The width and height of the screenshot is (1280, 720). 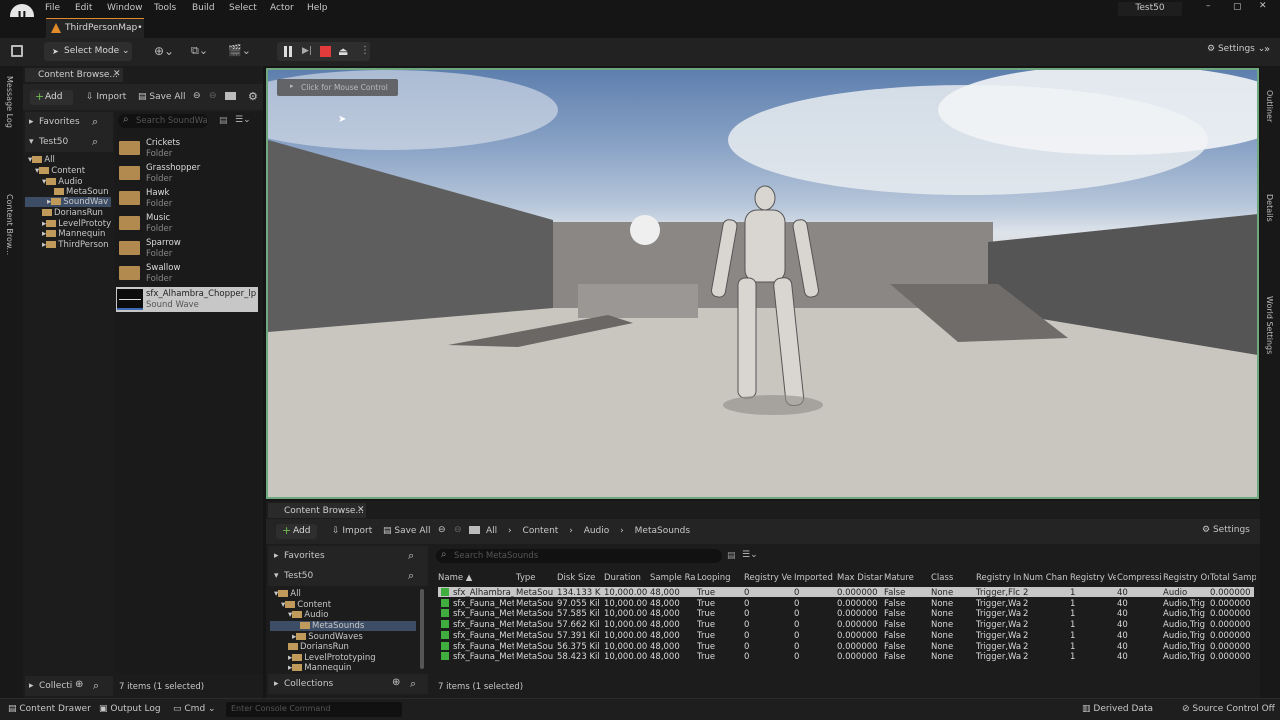 I want to click on minimize-icon: –, so click(x=1208, y=6).